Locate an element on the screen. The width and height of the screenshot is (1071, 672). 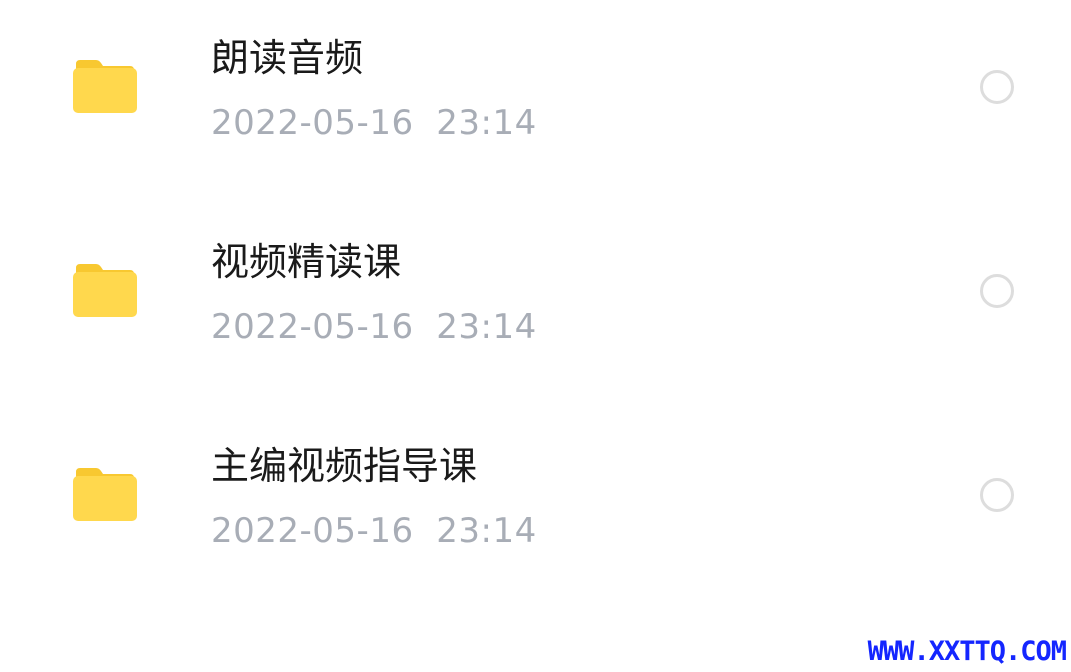
watermark: WWW.XXTTQ.COM is located at coordinates (967, 651).